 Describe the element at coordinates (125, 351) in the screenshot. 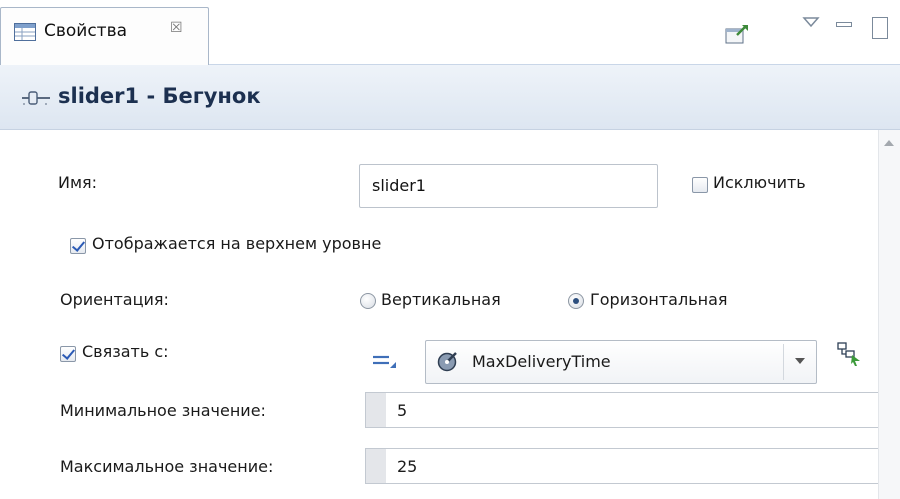

I see `link-label: Связать с:` at that location.